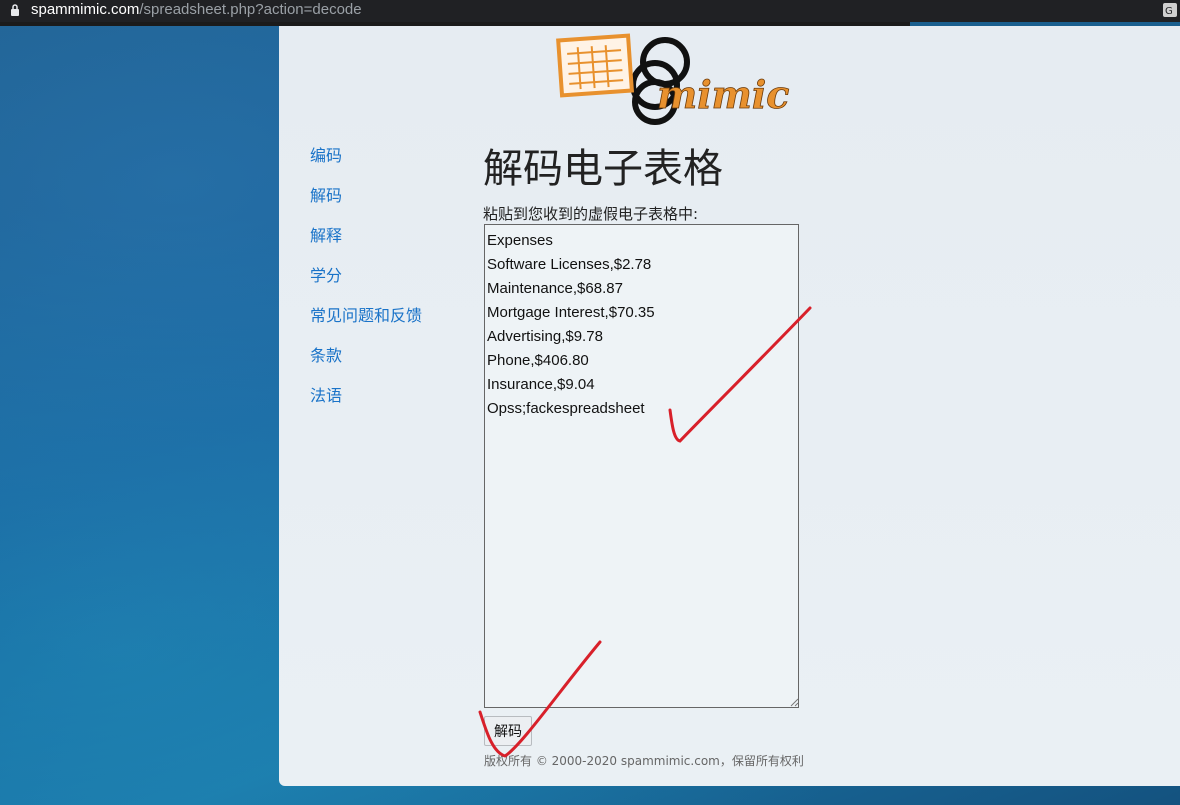 The height and width of the screenshot is (805, 1180). Describe the element at coordinates (603, 169) in the screenshot. I see `page-title: 解码电子表格` at that location.